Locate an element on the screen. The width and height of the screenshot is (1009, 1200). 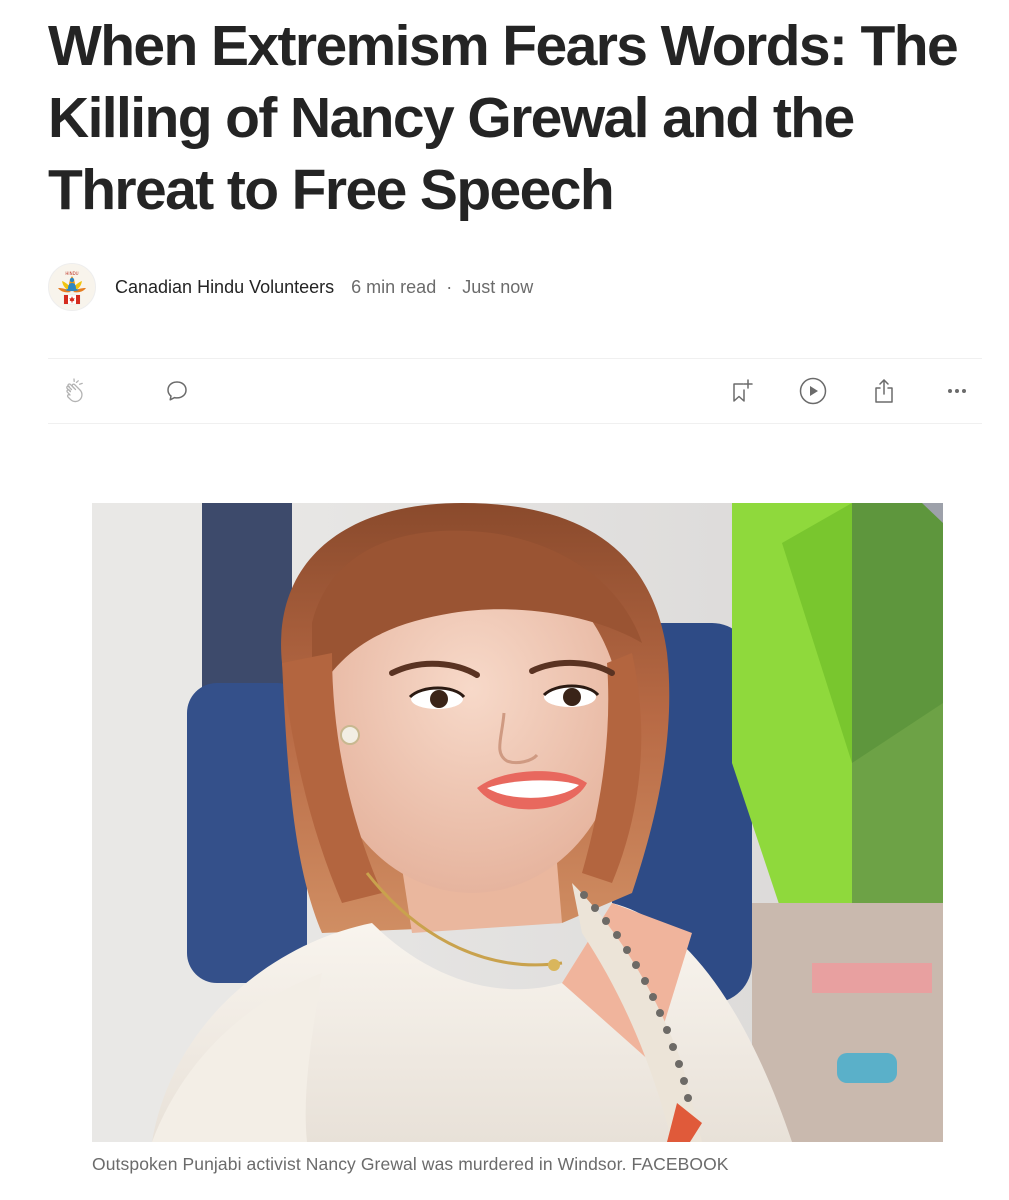
save-button is located at coordinates (742, 391).